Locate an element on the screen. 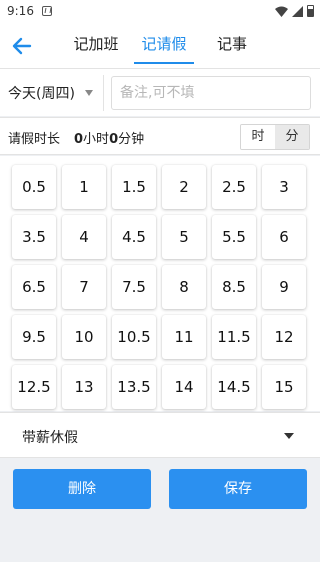 The width and height of the screenshot is (320, 568). duration-value: 0小时0分钟 is located at coordinates (109, 137).